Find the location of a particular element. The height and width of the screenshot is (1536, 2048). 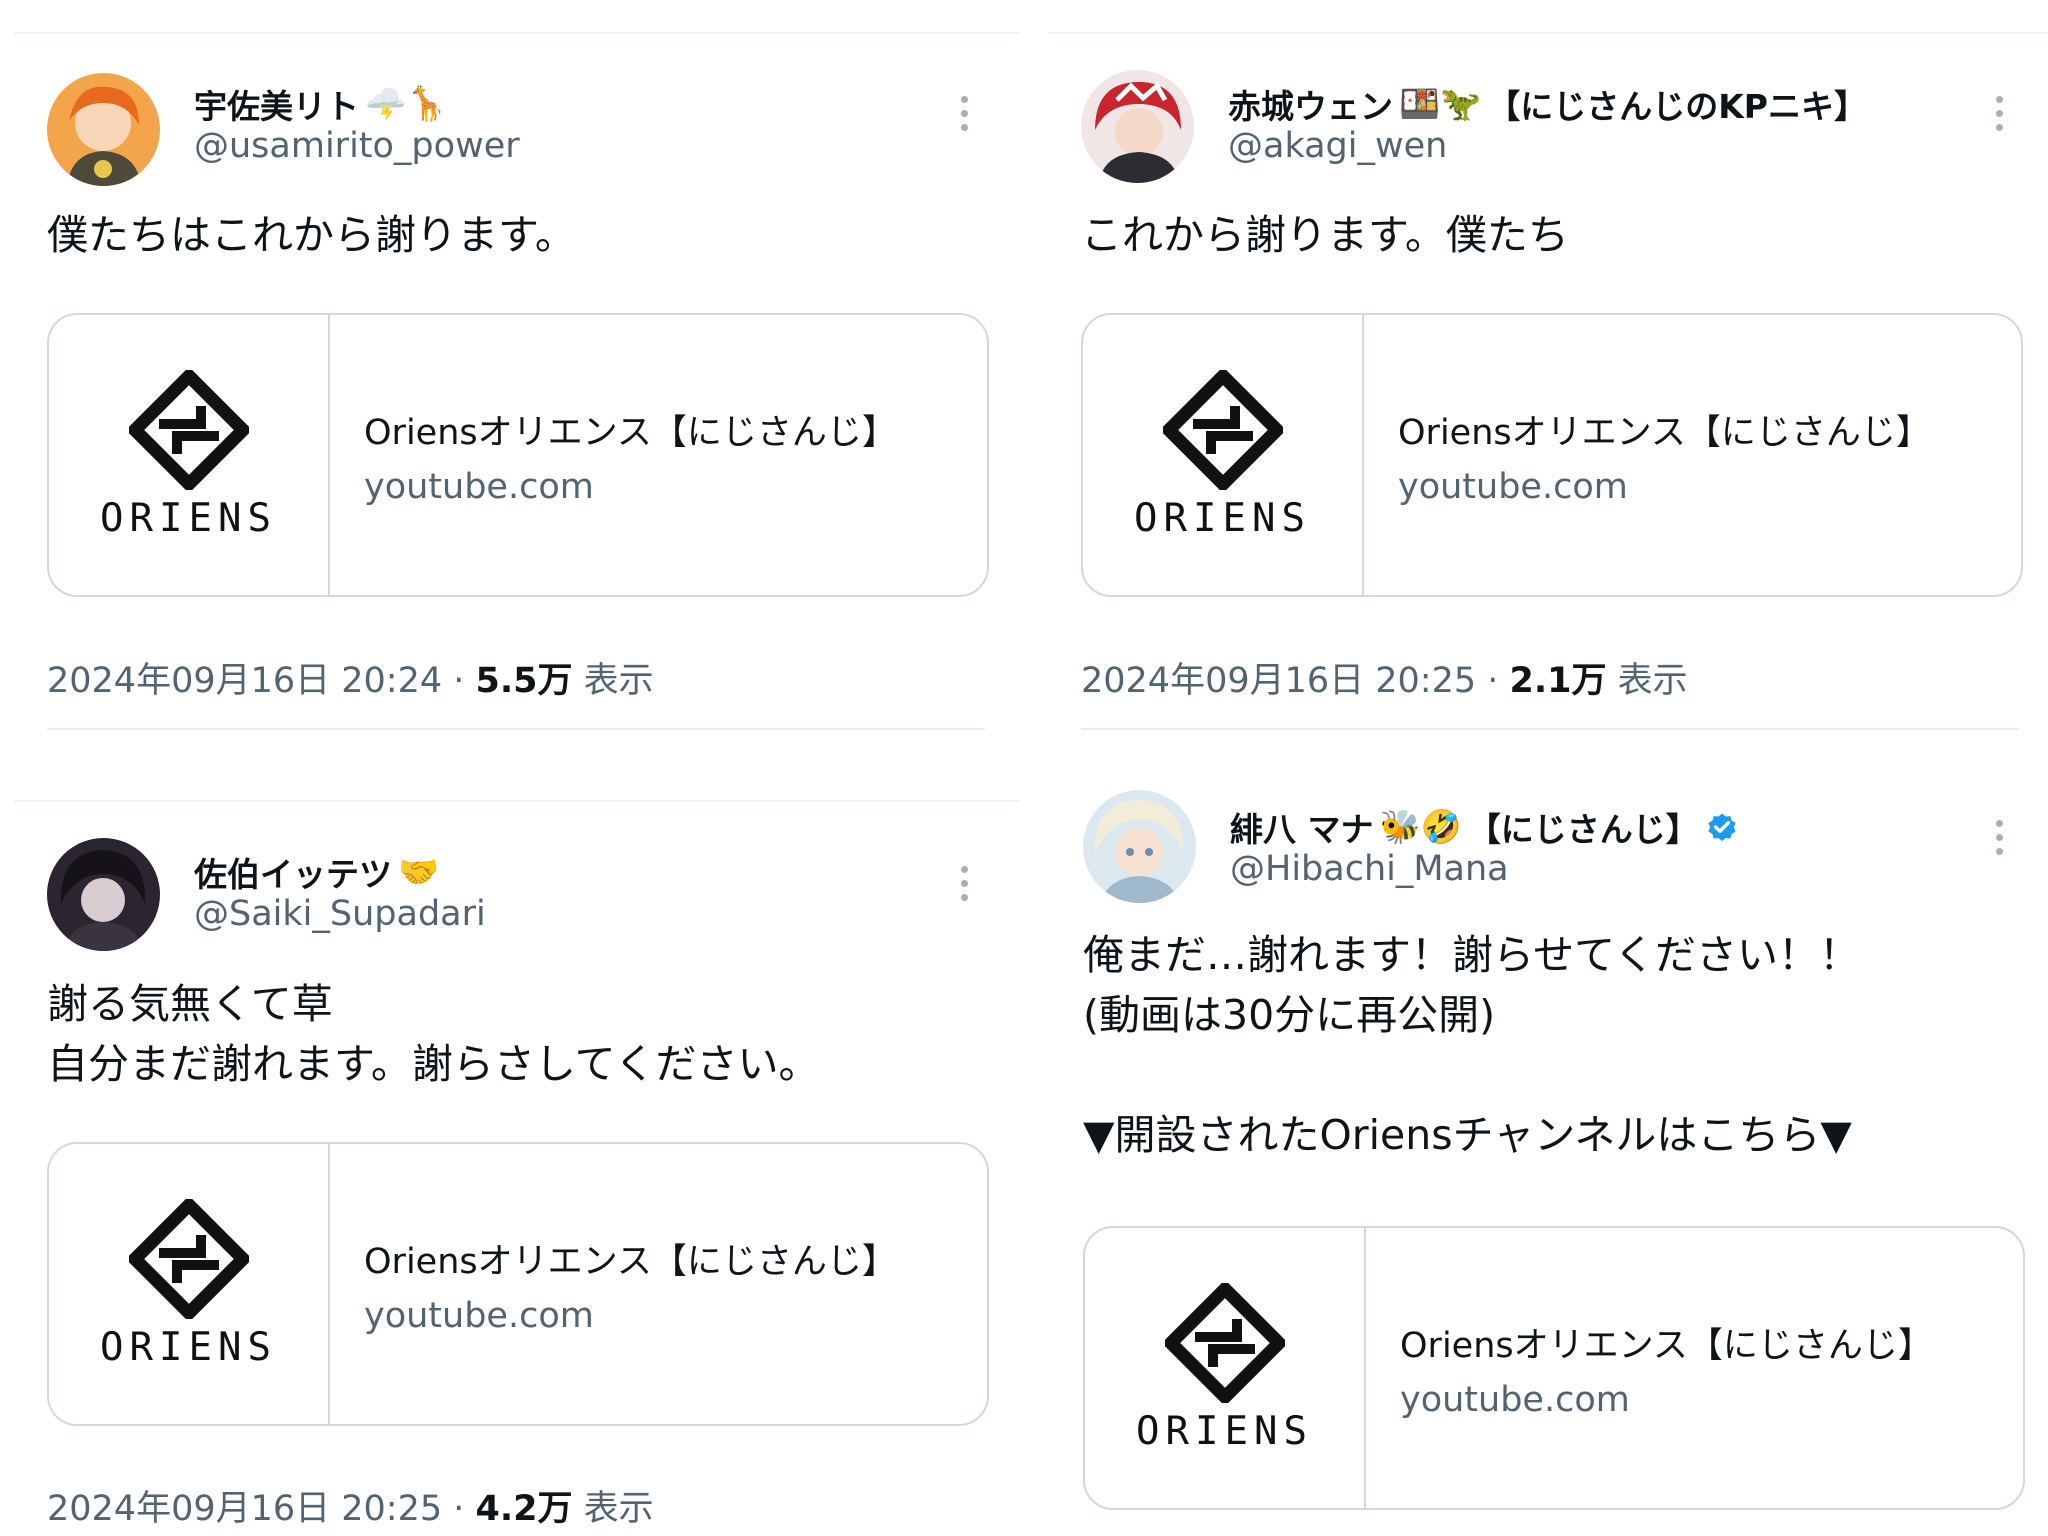

name-emoji: 🌩️🦒 is located at coordinates (406, 103).